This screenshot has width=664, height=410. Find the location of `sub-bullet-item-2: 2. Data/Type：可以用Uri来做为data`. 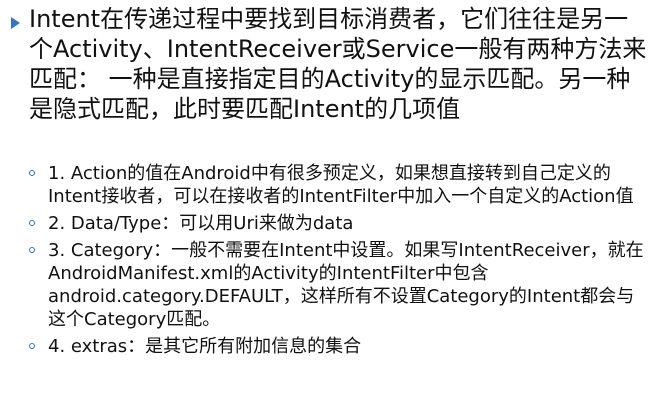

sub-bullet-item-2: 2. Data/Type：可以用Uri来做为data is located at coordinates (339, 223).